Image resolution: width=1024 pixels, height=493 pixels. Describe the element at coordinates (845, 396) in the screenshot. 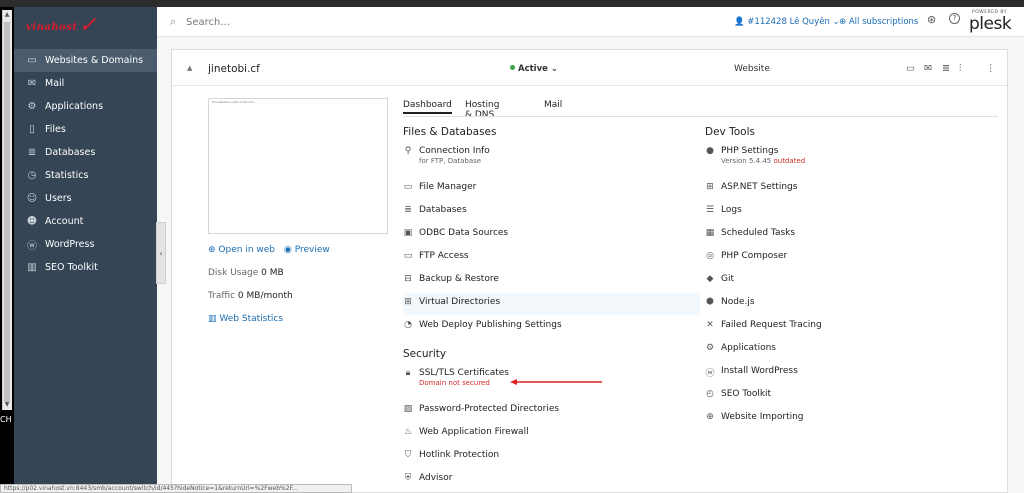

I see `seo-toolkit-item: ◴ SEO Toolkit` at that location.